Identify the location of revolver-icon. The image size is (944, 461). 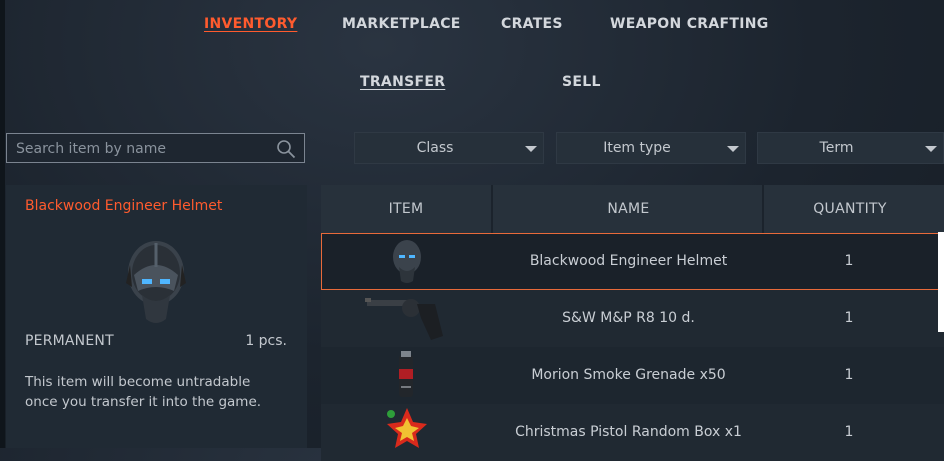
(404, 319).